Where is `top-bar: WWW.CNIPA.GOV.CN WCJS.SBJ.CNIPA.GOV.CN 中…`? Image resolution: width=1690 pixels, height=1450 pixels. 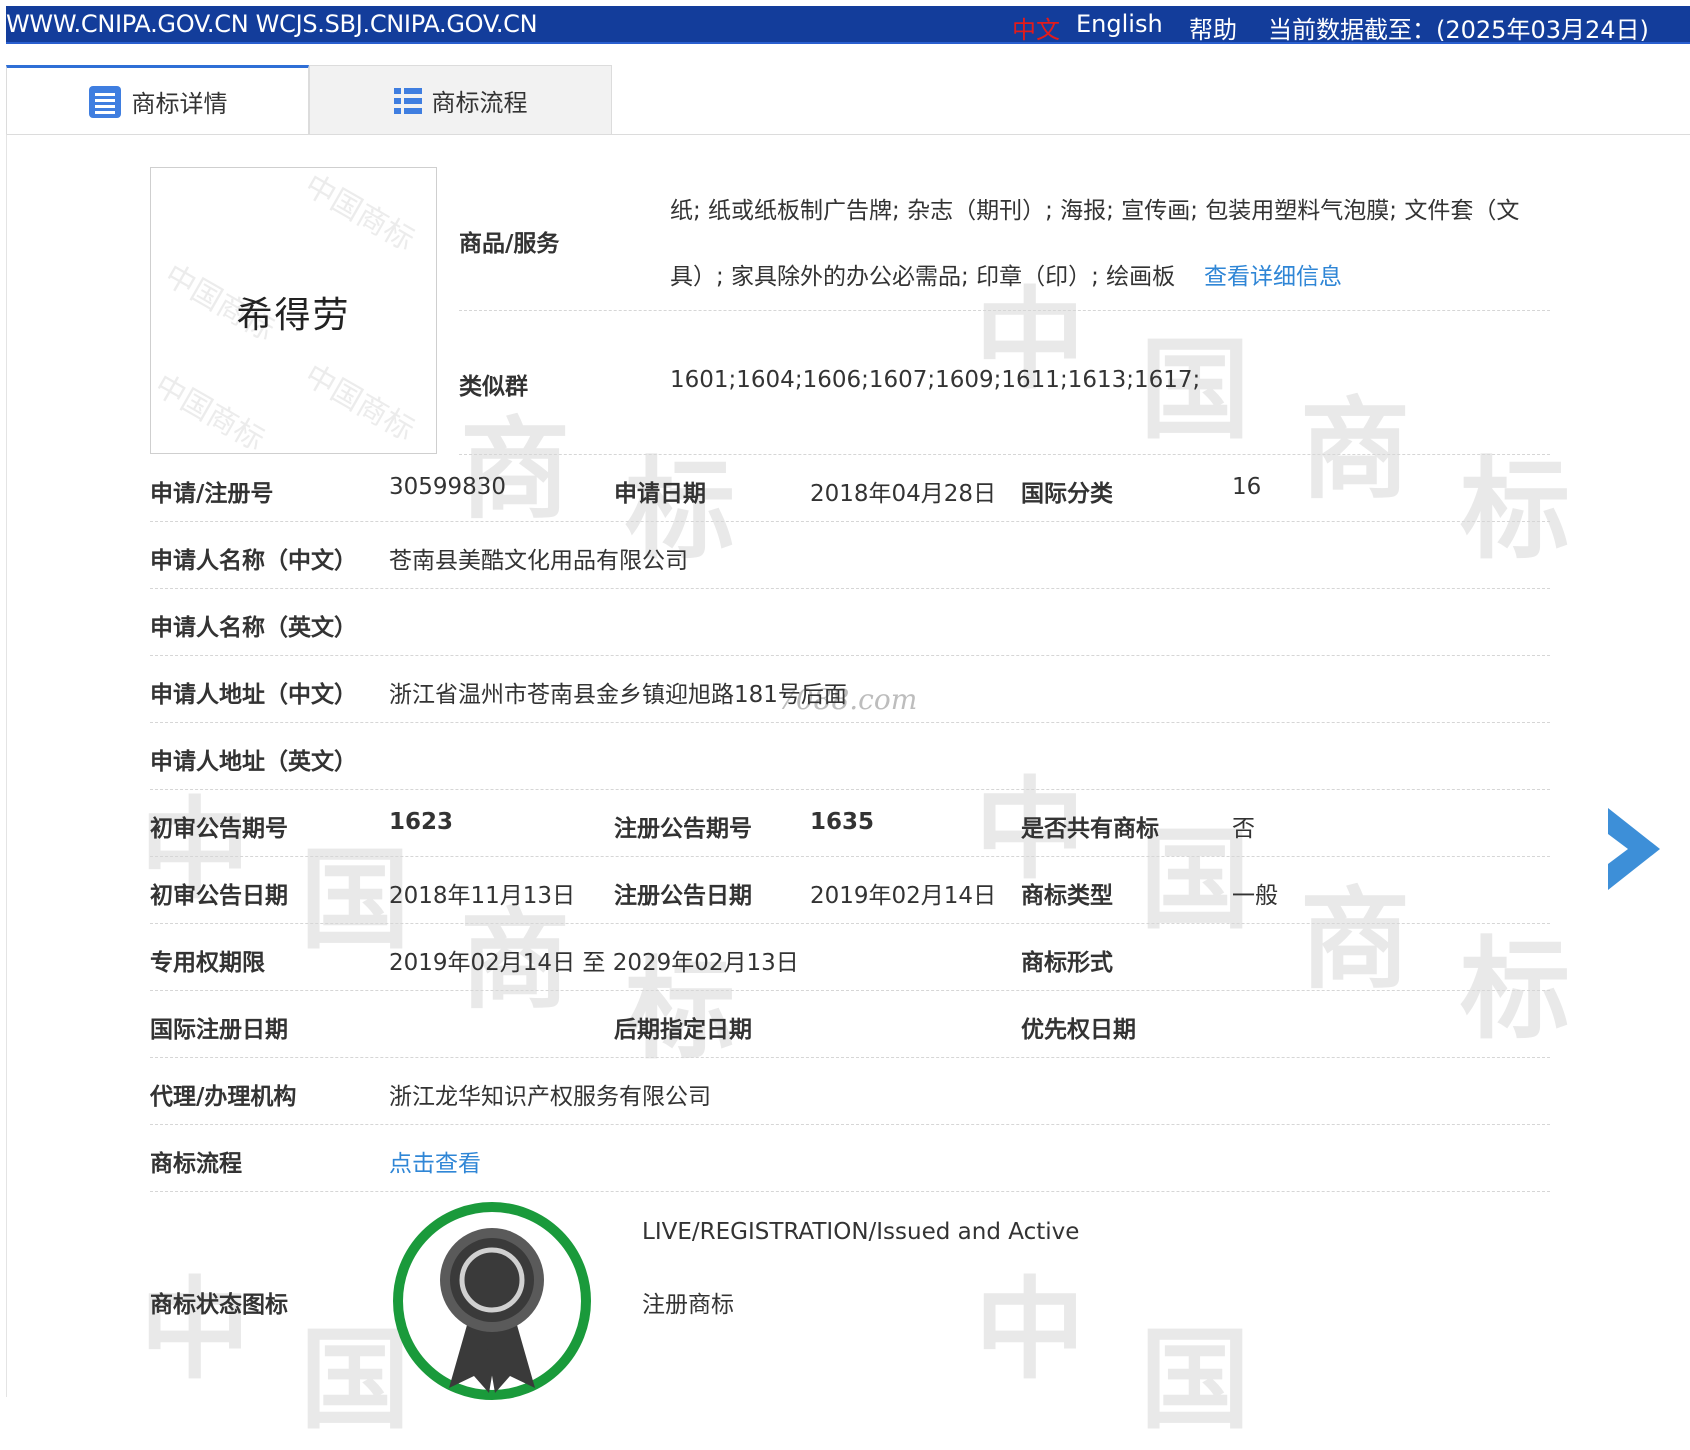
top-bar: WWW.CNIPA.GOV.CN WCJS.SBJ.CNIPA.GOV.CN 中… is located at coordinates (848, 25).